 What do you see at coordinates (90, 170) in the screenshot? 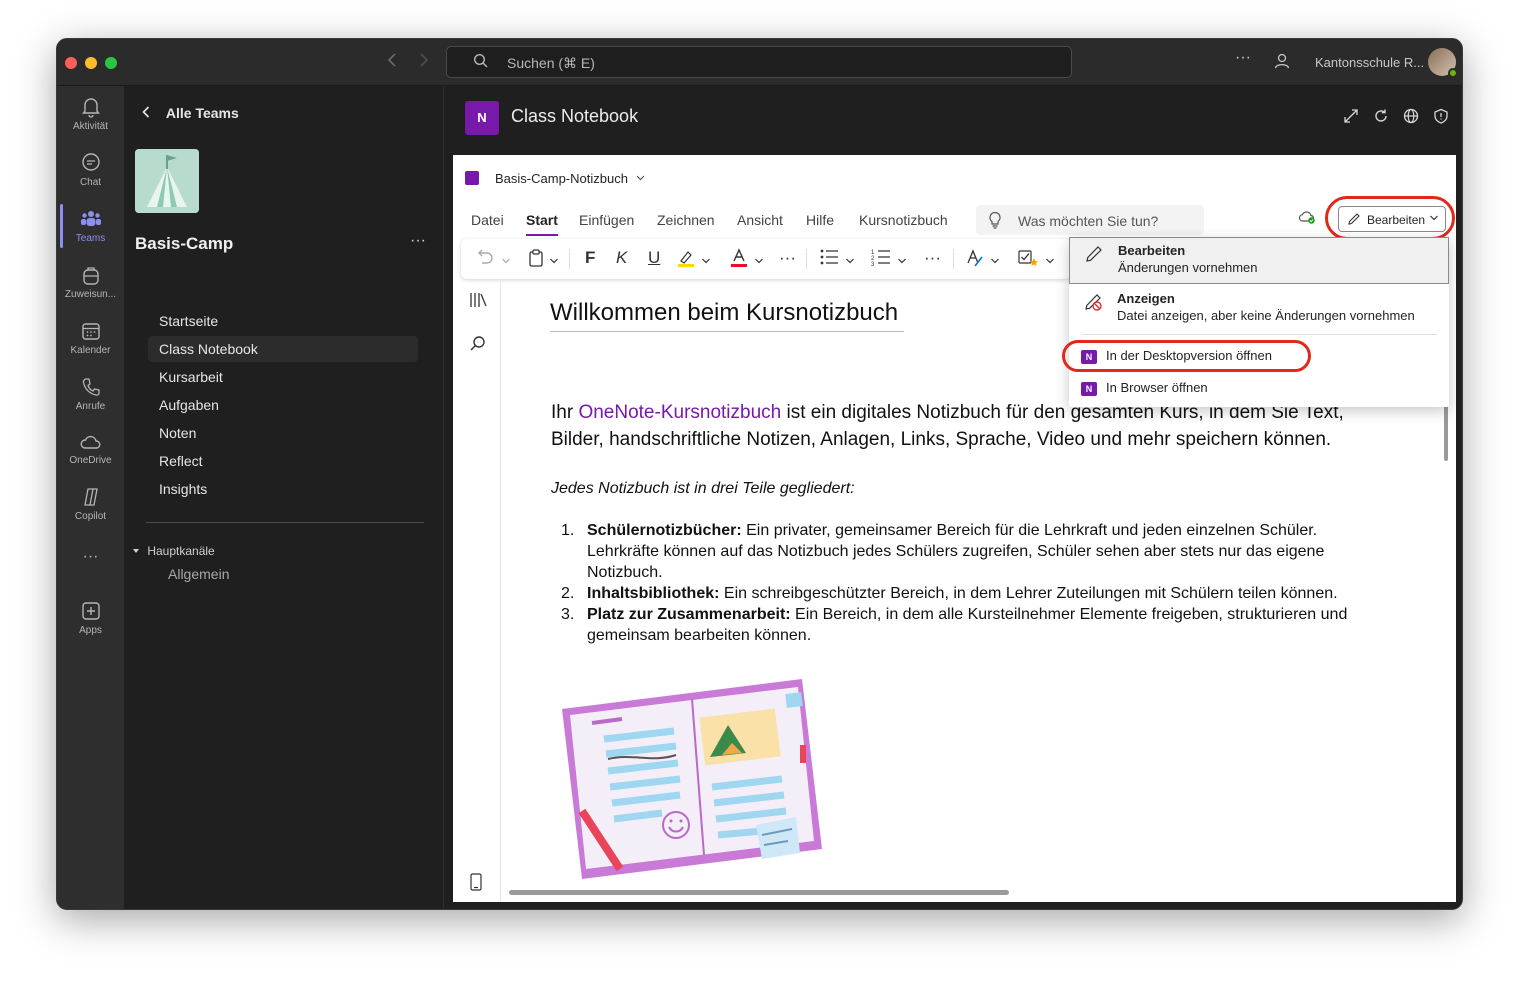
I see `rail-item-chat: Chat` at bounding box center [90, 170].